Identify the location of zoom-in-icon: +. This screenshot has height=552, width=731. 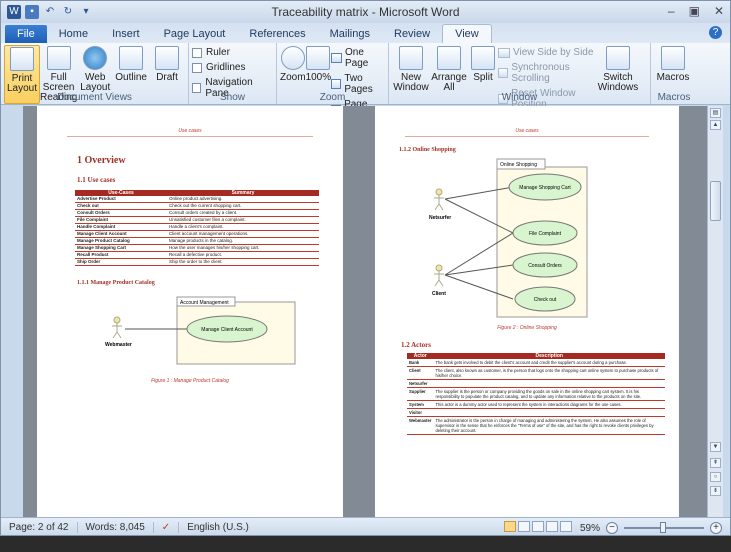
(716, 528).